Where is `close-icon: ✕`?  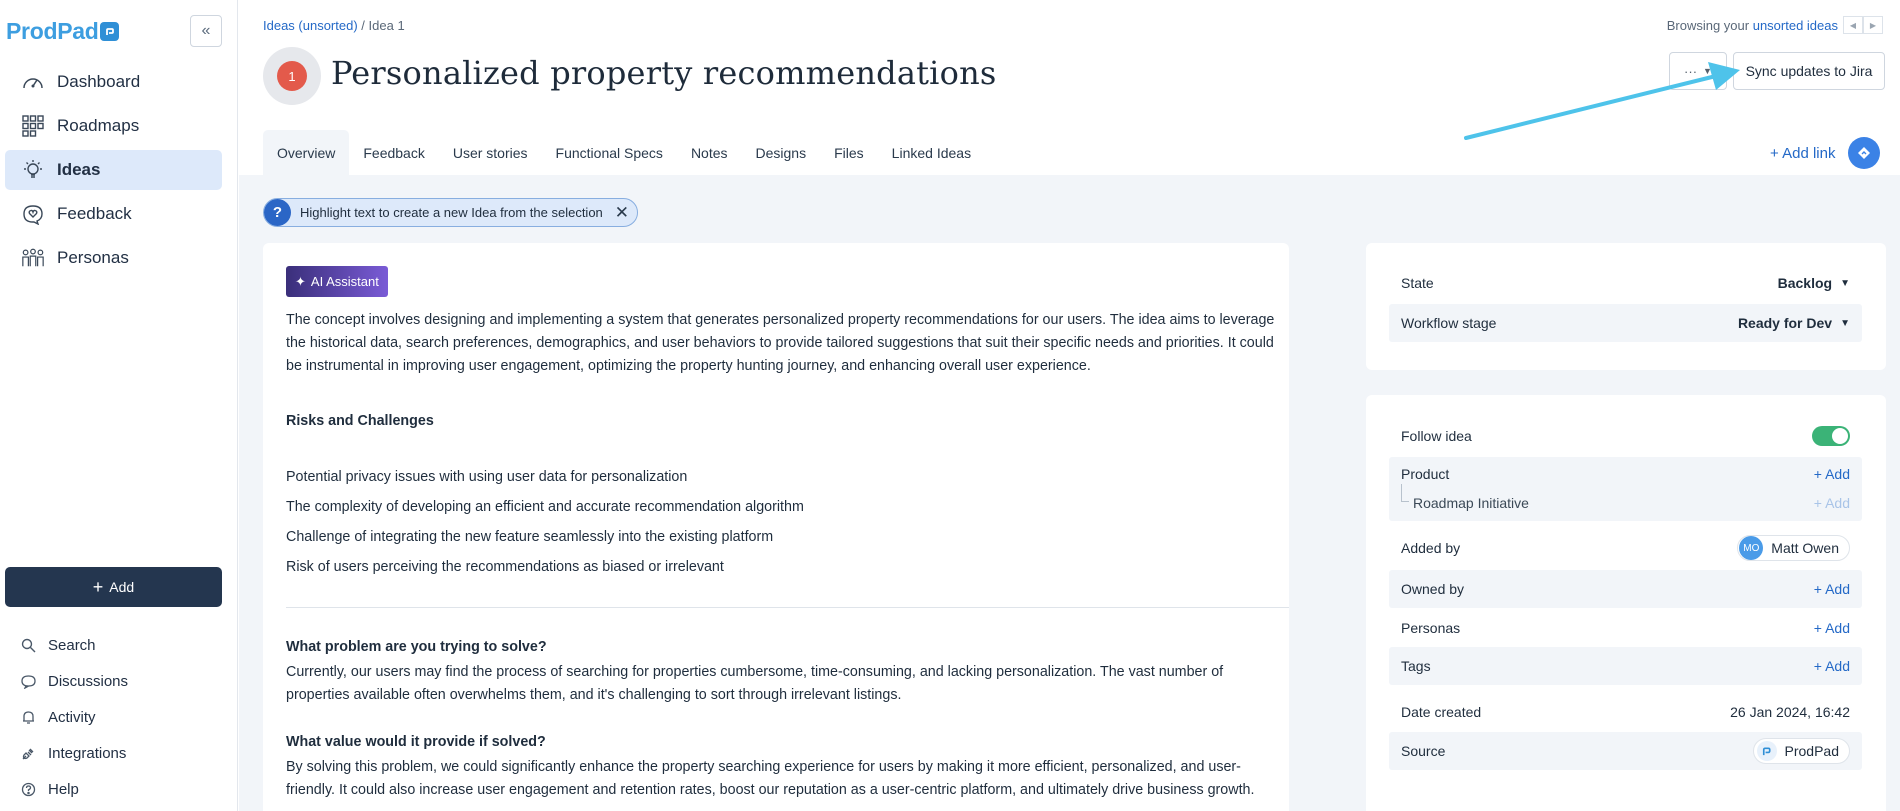
close-icon: ✕ is located at coordinates (622, 213).